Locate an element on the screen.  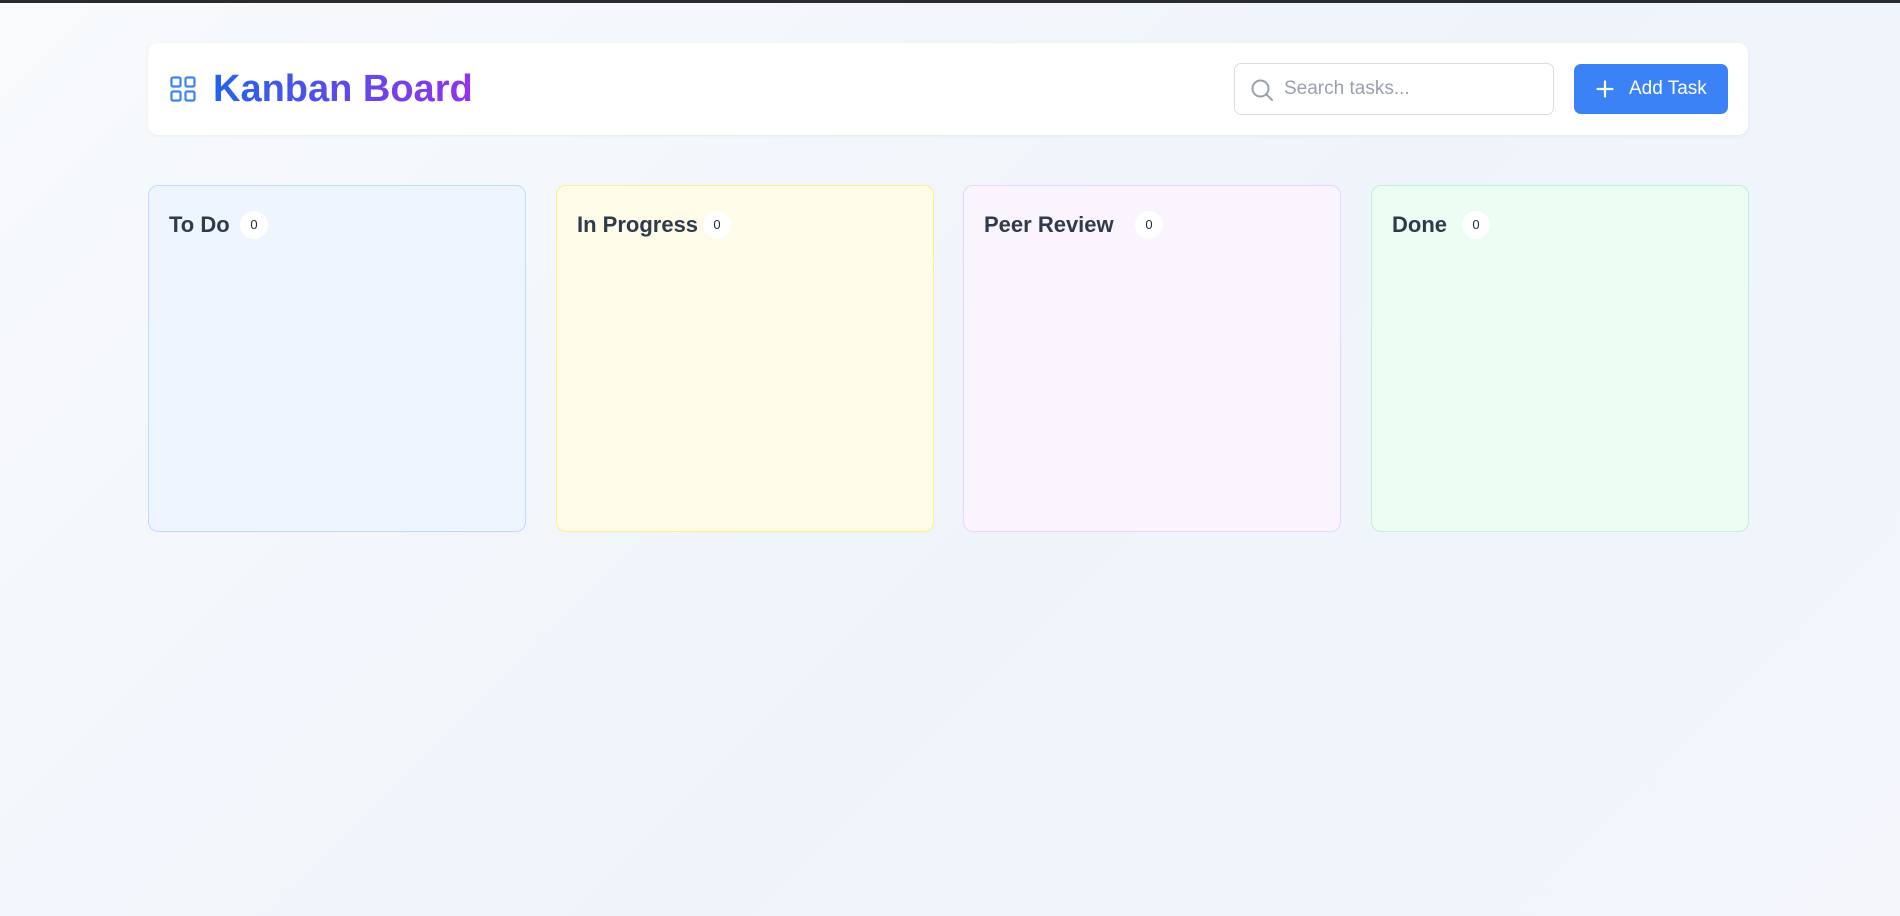
plus-icon is located at coordinates (1605, 89).